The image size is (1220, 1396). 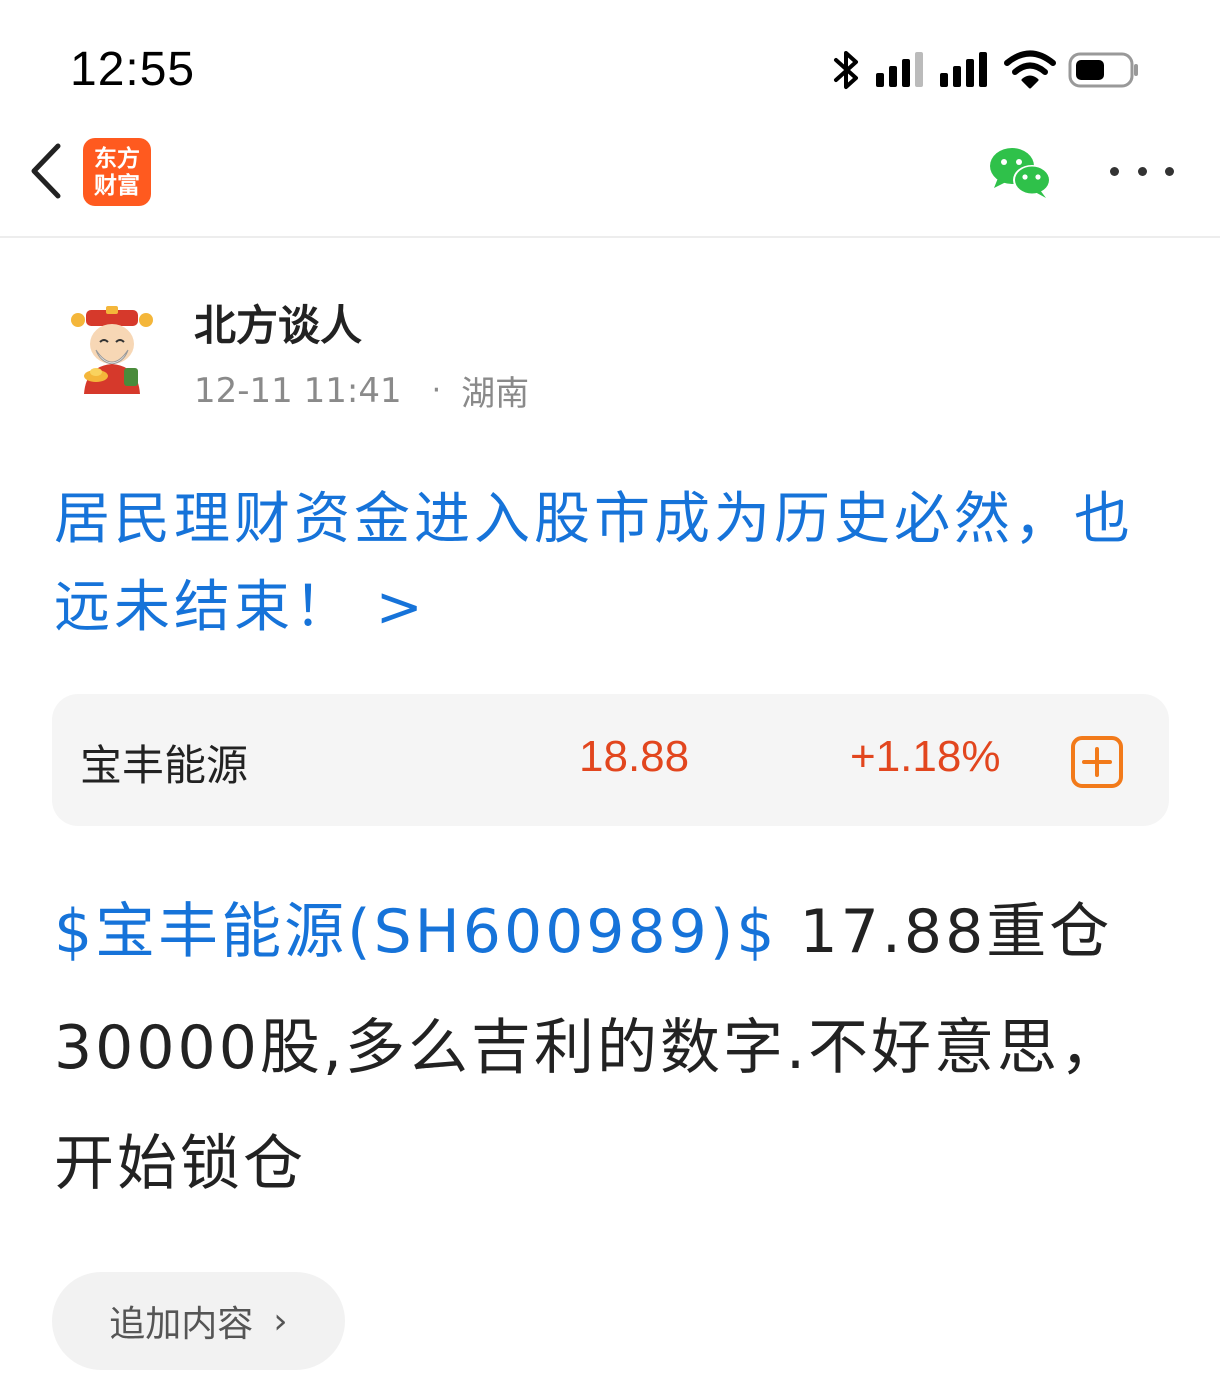 I want to click on stock-quote-card: 宝丰能源 18.88 +1.18%, so click(x=610, y=760).